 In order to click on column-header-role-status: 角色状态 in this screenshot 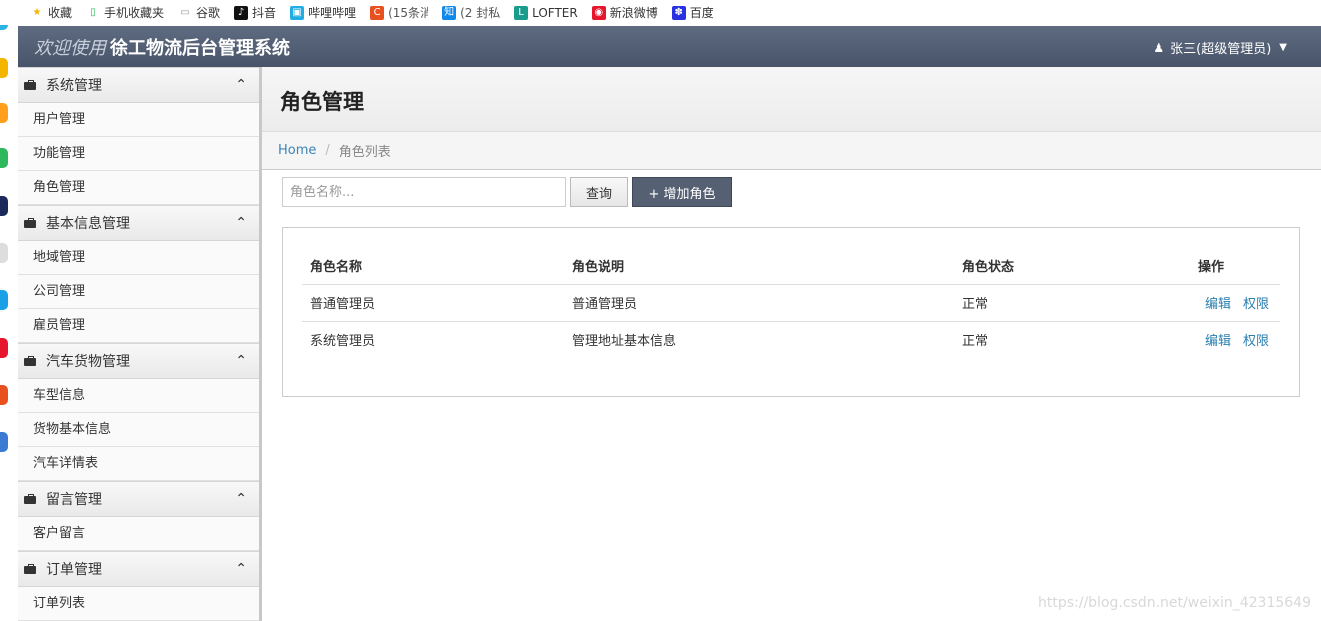, I will do `click(1044, 266)`.